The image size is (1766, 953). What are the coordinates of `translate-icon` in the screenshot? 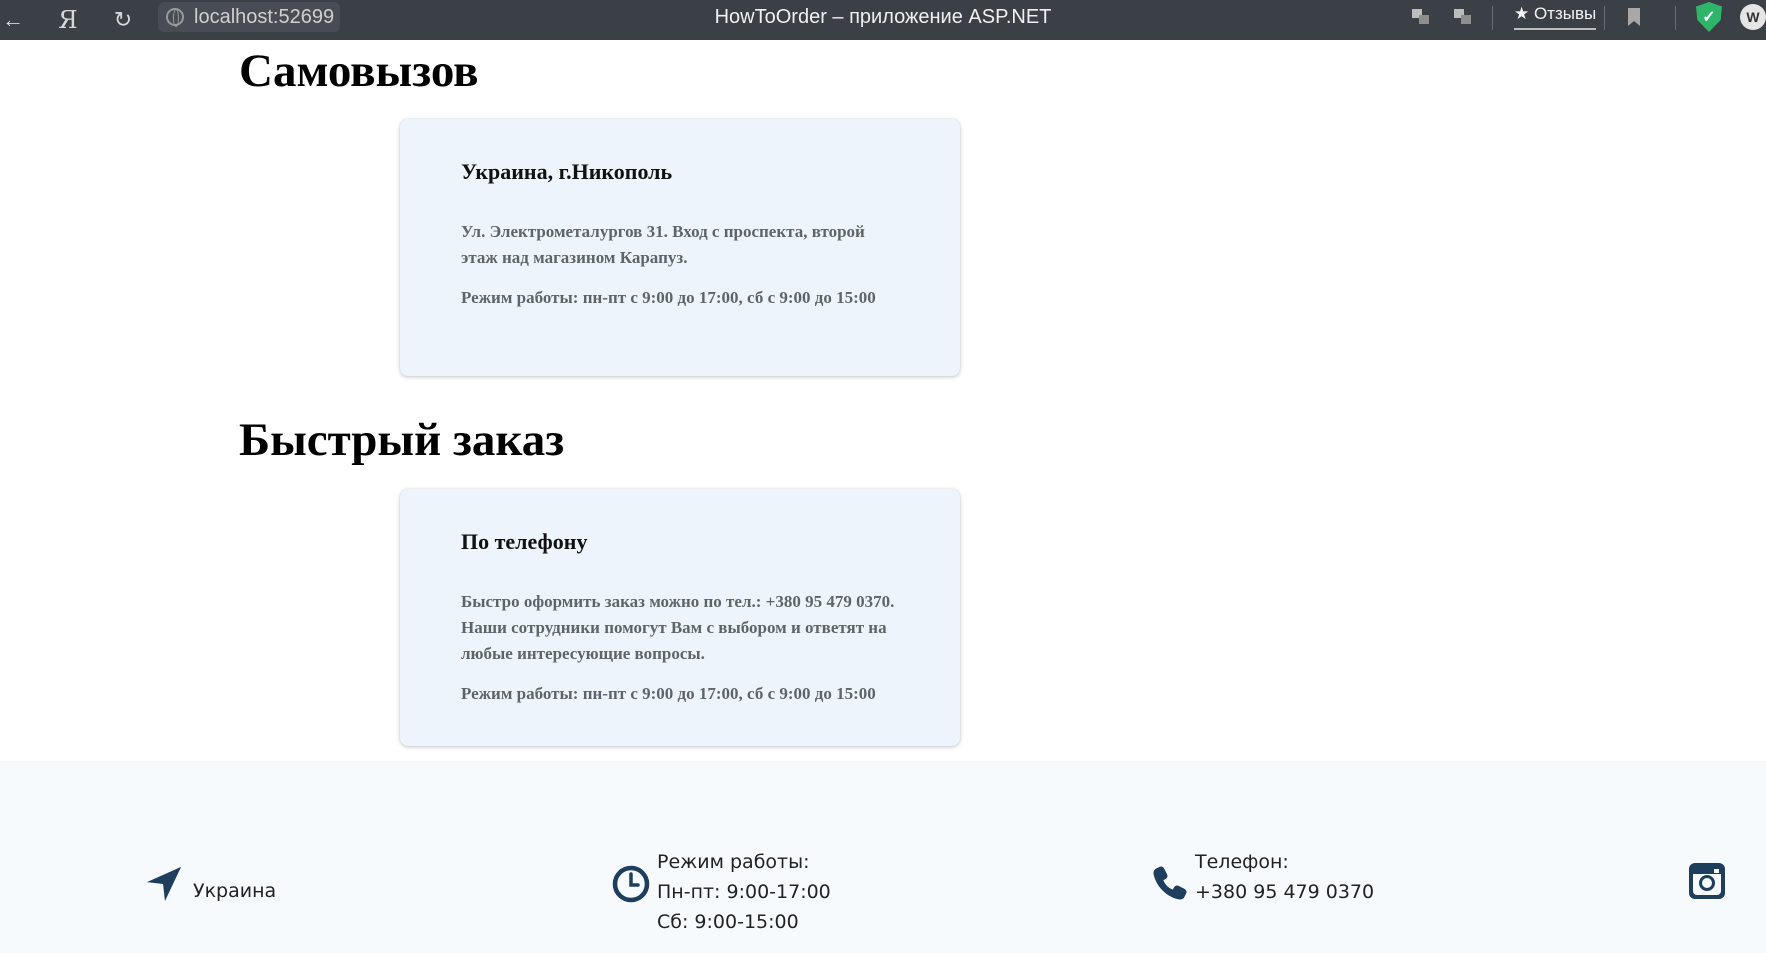 It's located at (1421, 17).